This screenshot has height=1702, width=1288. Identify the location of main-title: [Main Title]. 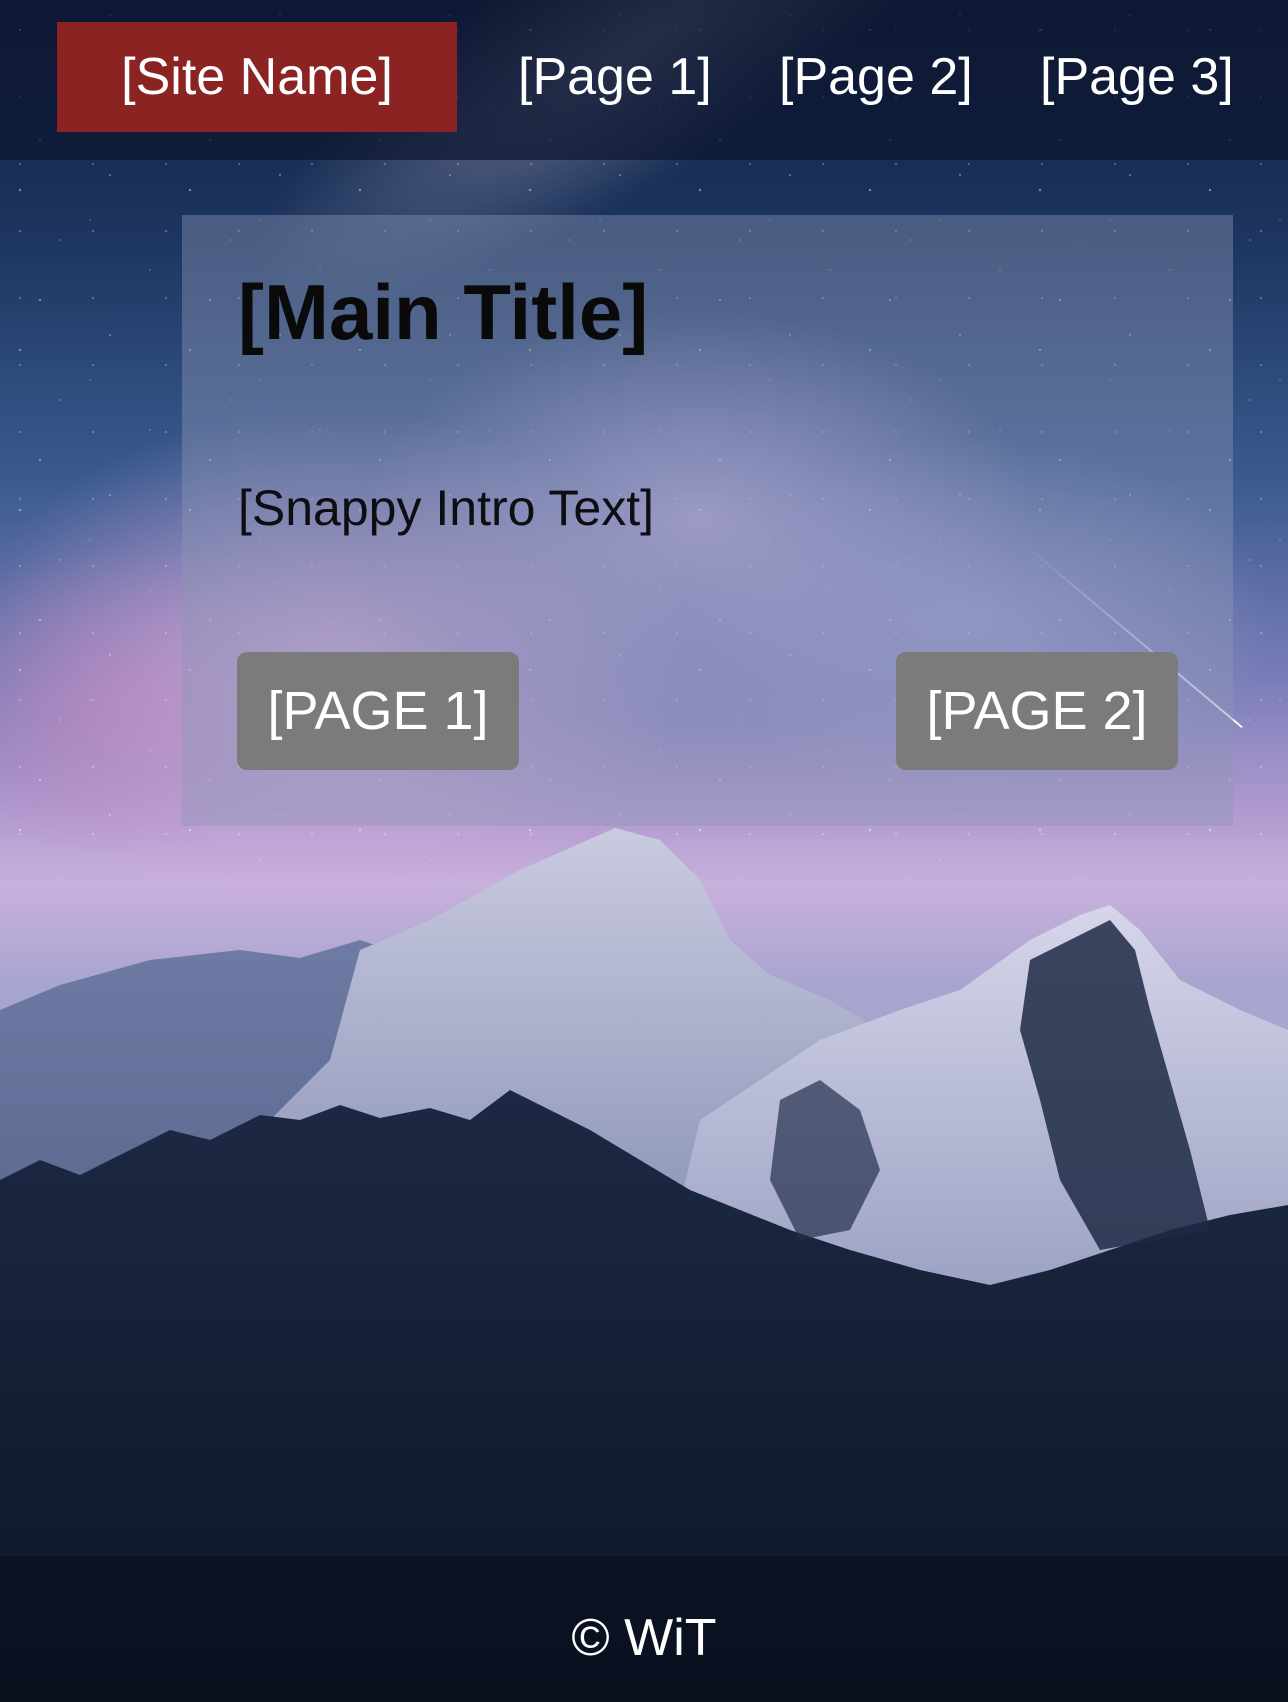
(443, 312).